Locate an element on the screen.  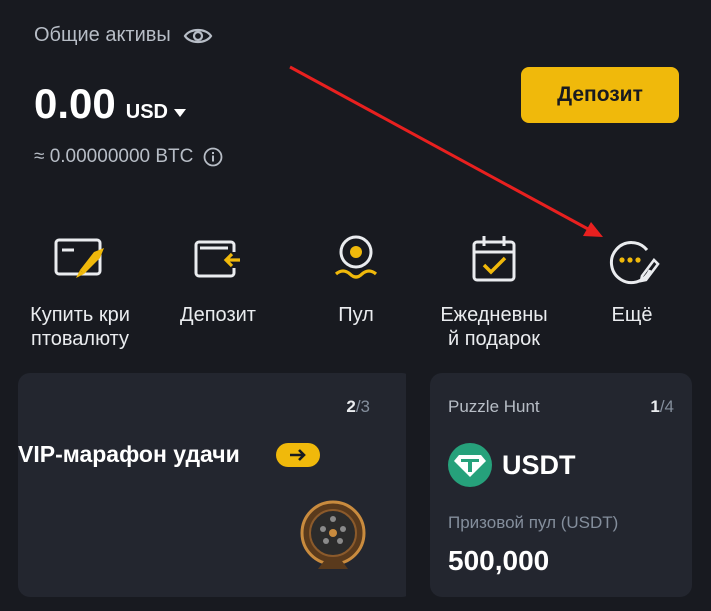
token-name: USDT is located at coordinates (539, 464).